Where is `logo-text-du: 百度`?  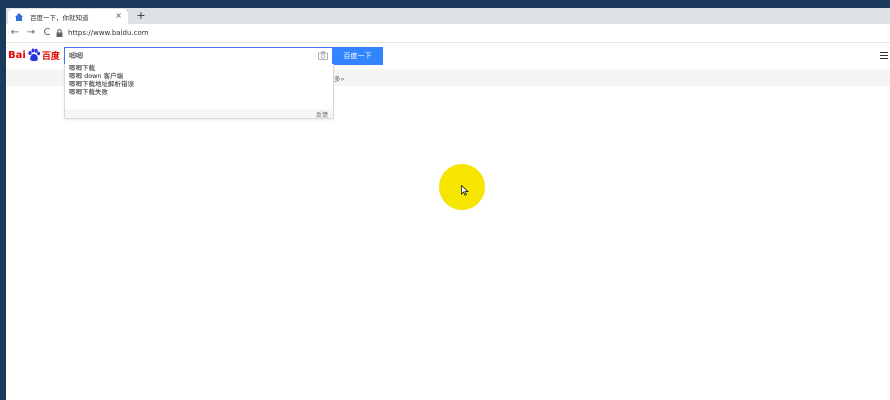 logo-text-du: 百度 is located at coordinates (50, 56).